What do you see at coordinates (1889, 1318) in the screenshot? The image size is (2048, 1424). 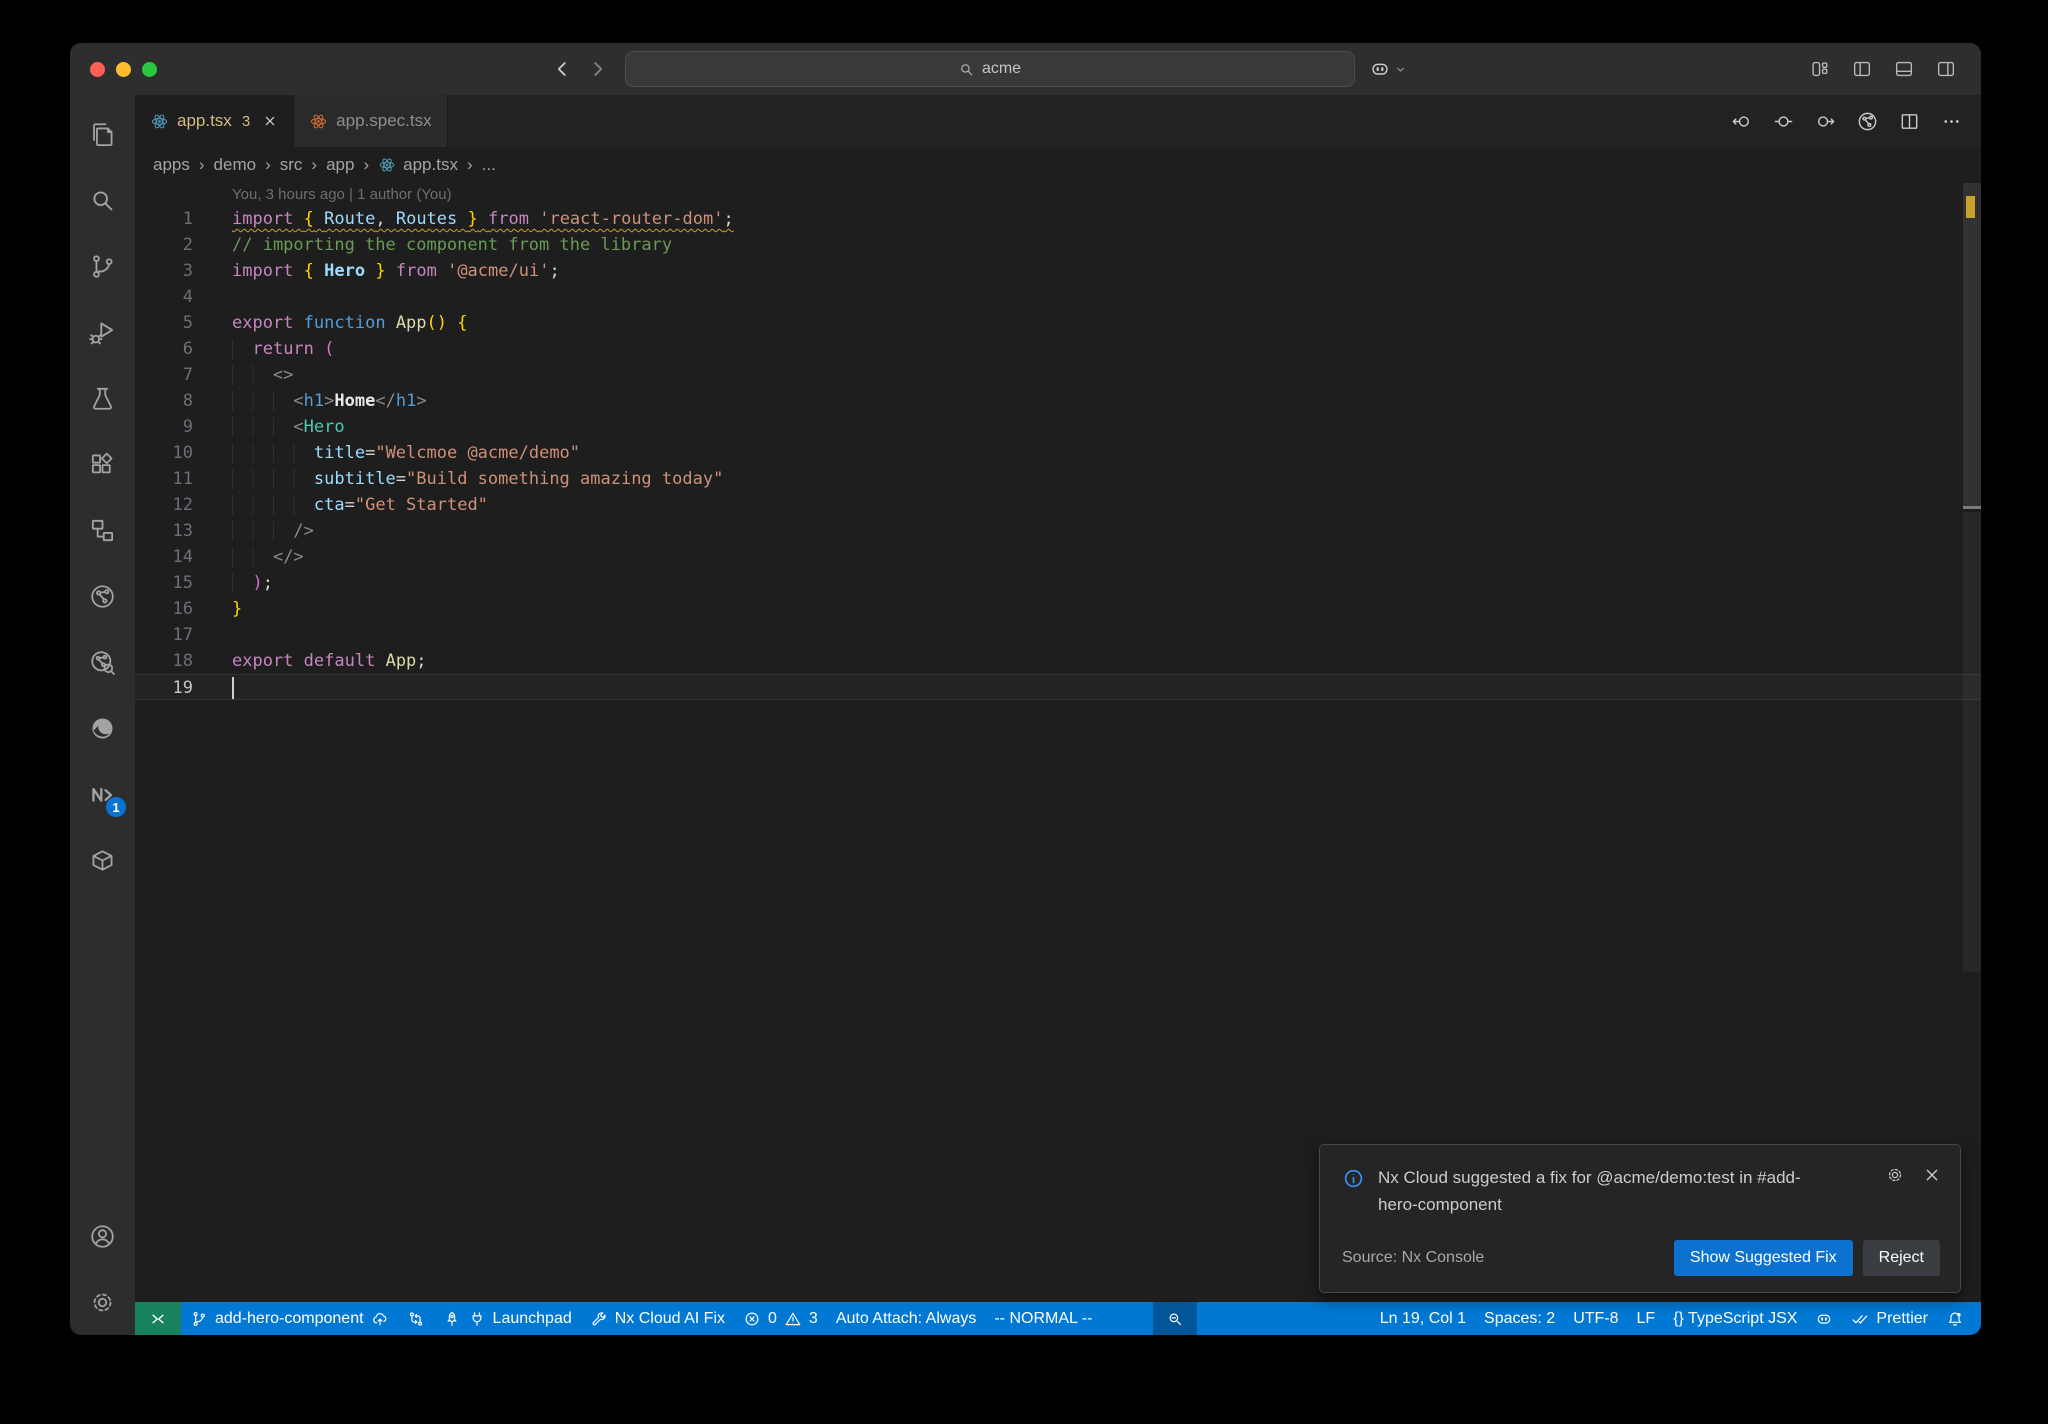 I see `status-formatter-prettier: Prettier` at bounding box center [1889, 1318].